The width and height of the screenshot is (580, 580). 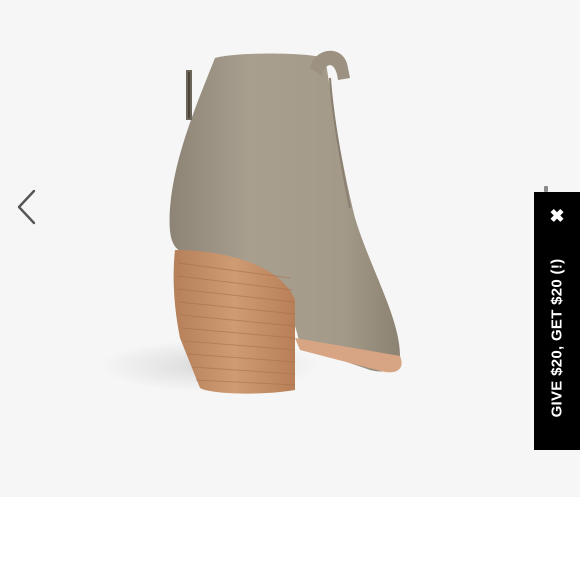 I want to click on promo-label: GIVE $20, GET $20 (!), so click(x=557, y=338).